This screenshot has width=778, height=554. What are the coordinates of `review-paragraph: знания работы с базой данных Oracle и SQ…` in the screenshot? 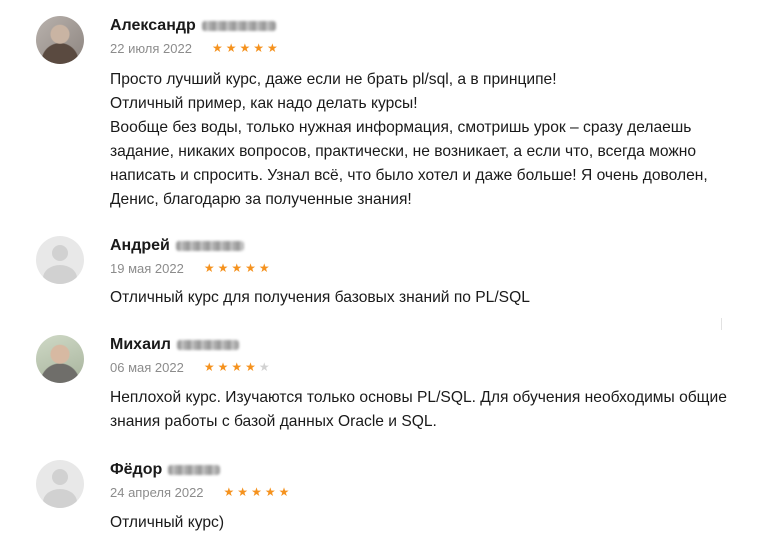 It's located at (273, 421).